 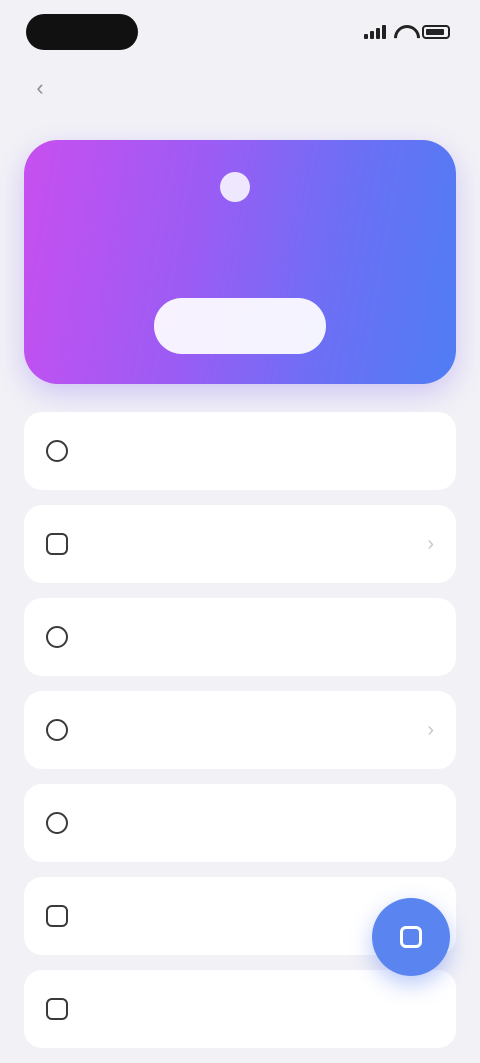 I want to click on chevron-left-icon: ‹, so click(x=40, y=88).